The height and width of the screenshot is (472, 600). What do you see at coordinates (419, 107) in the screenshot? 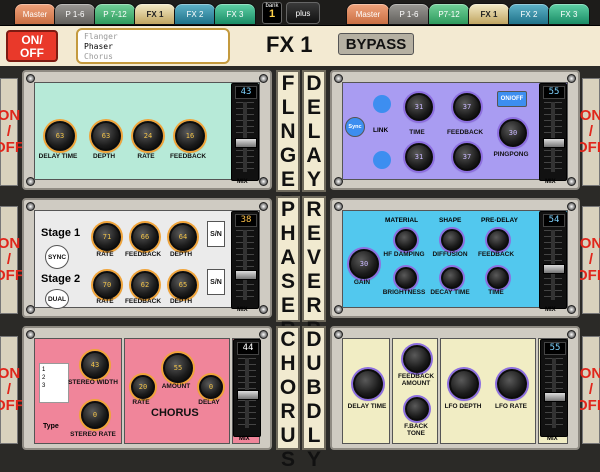
I see `delay-time-knob: 31` at bounding box center [419, 107].